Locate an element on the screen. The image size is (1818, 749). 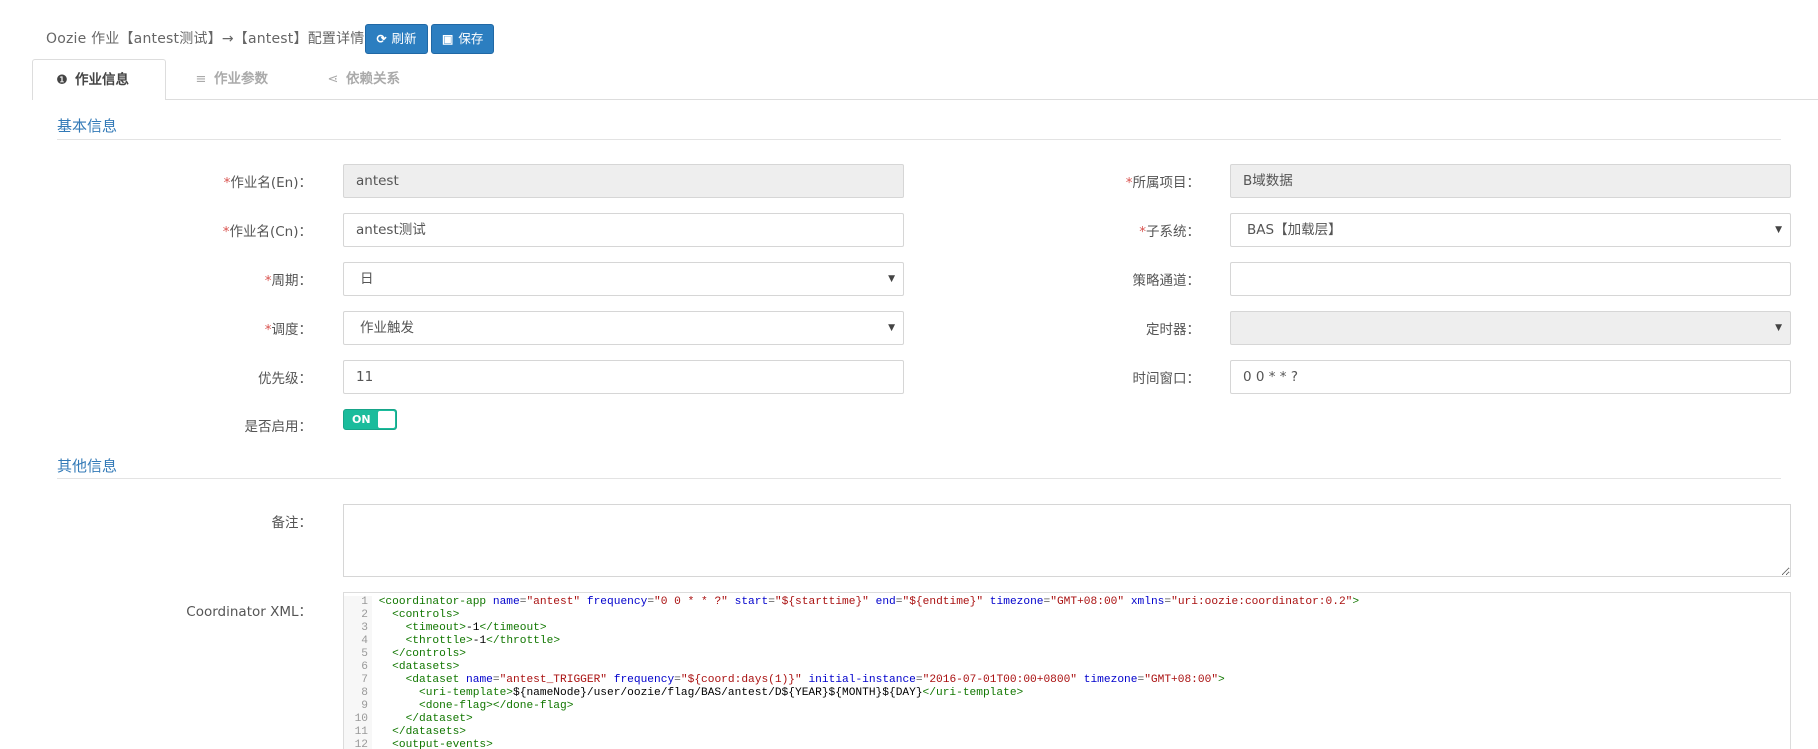
line-number: 8 is located at coordinates (358, 693).